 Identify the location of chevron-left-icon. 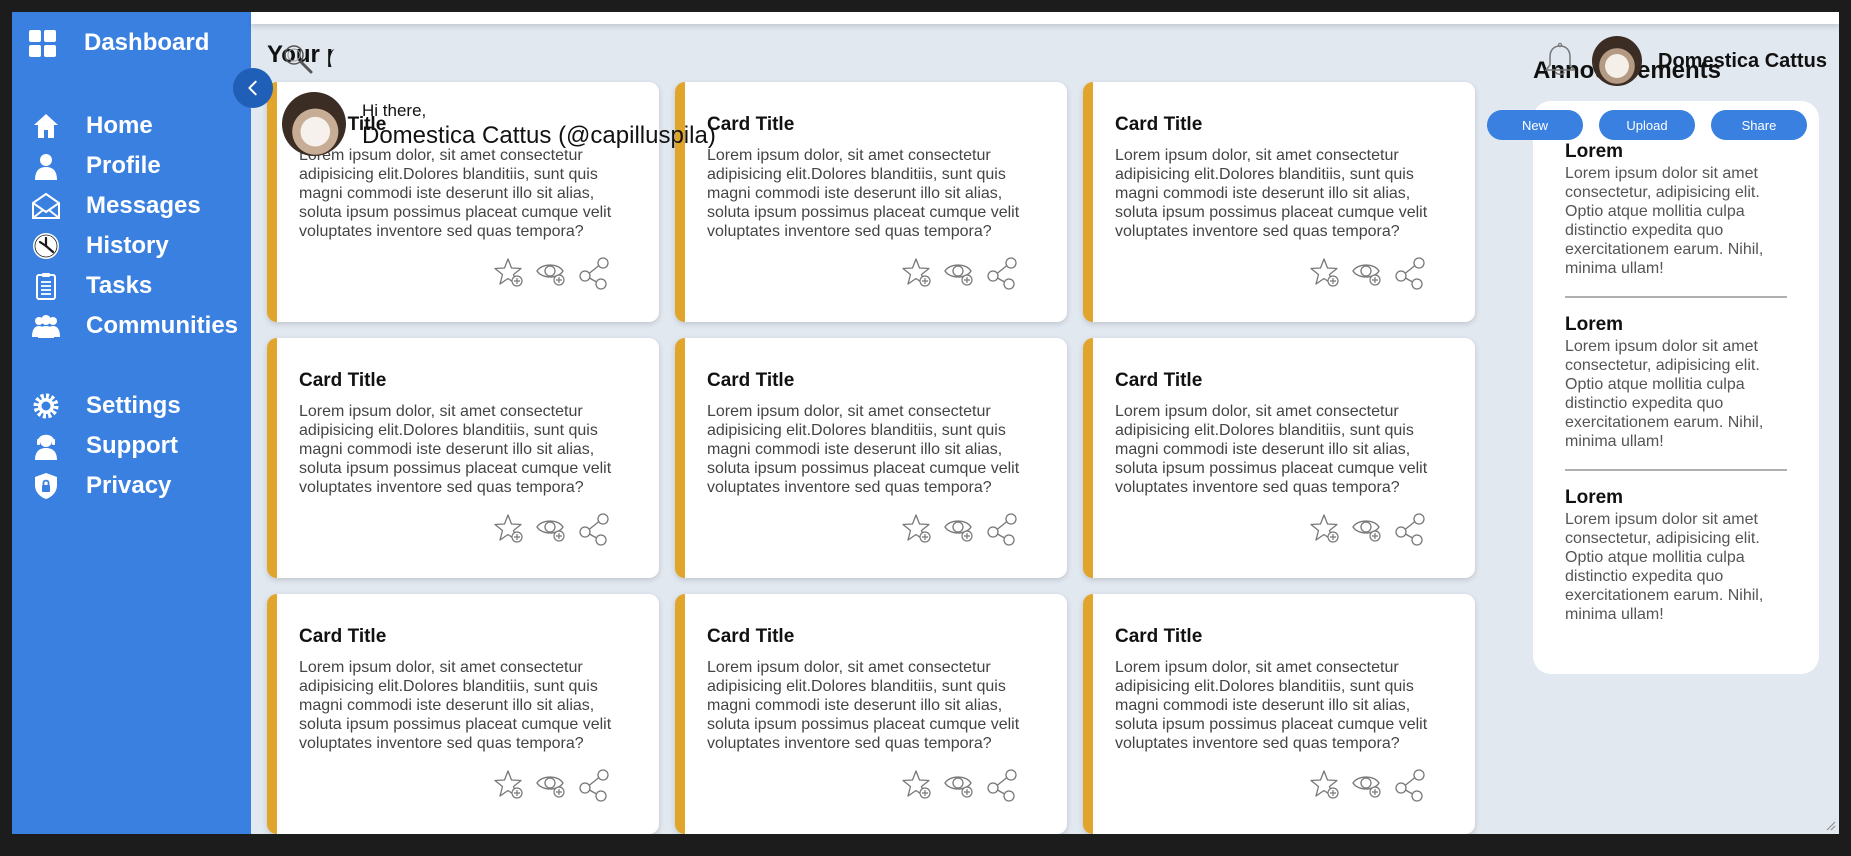
(252, 88).